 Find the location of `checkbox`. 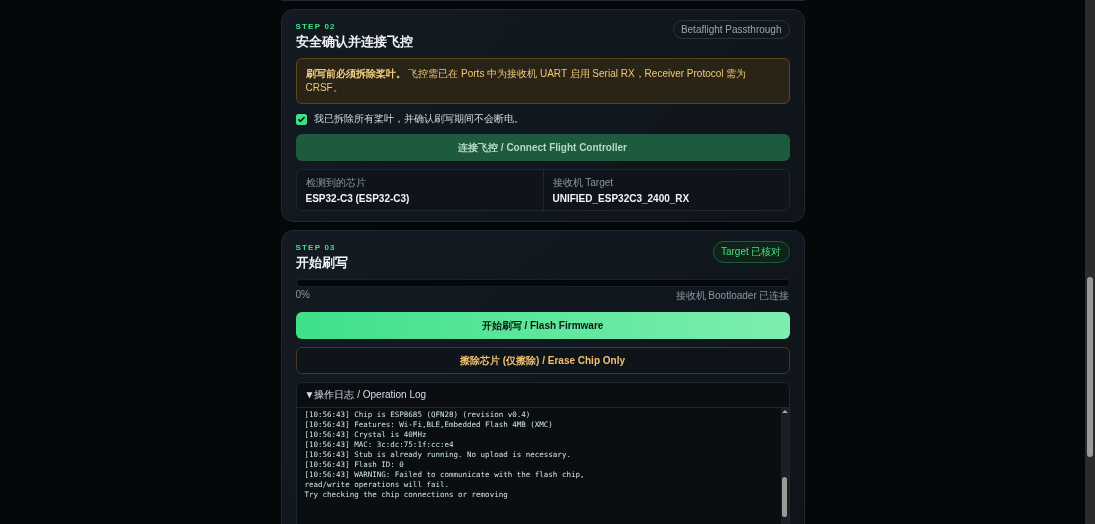

checkbox is located at coordinates (301, 119).